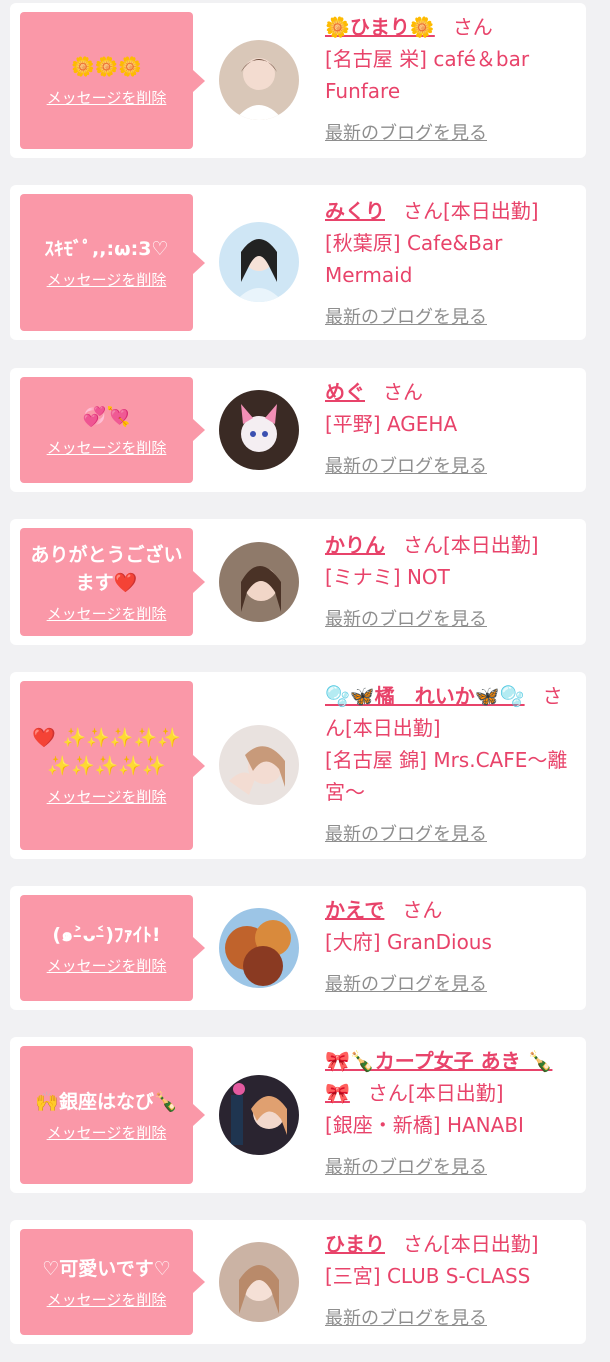  What do you see at coordinates (427, 75) in the screenshot?
I see `shop-name: [名古屋 栄] café＆bar Funfare` at bounding box center [427, 75].